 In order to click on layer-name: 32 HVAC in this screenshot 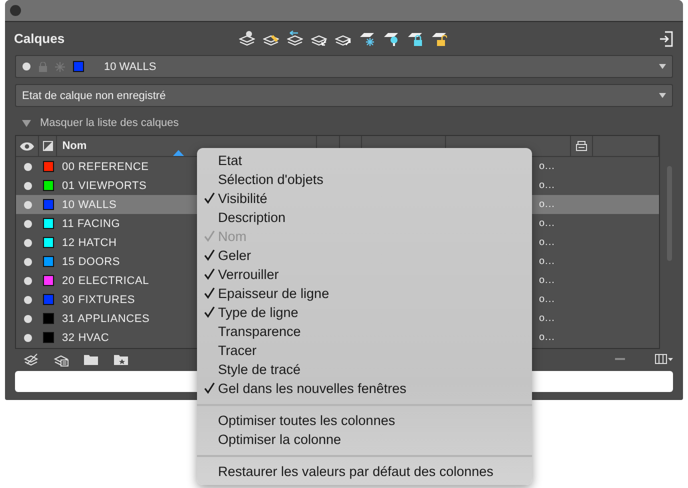, I will do `click(86, 338)`.